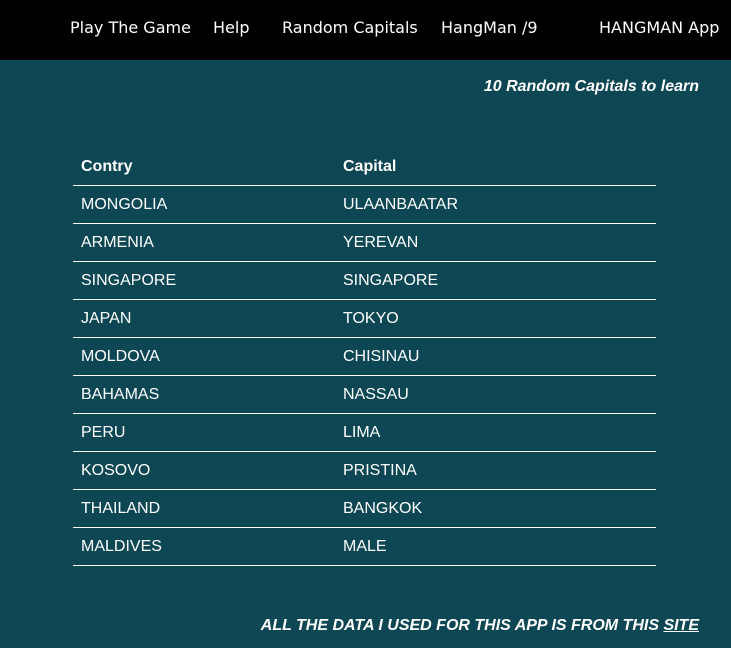  I want to click on table-row: BAHAMAS NASSAU, so click(364, 394).